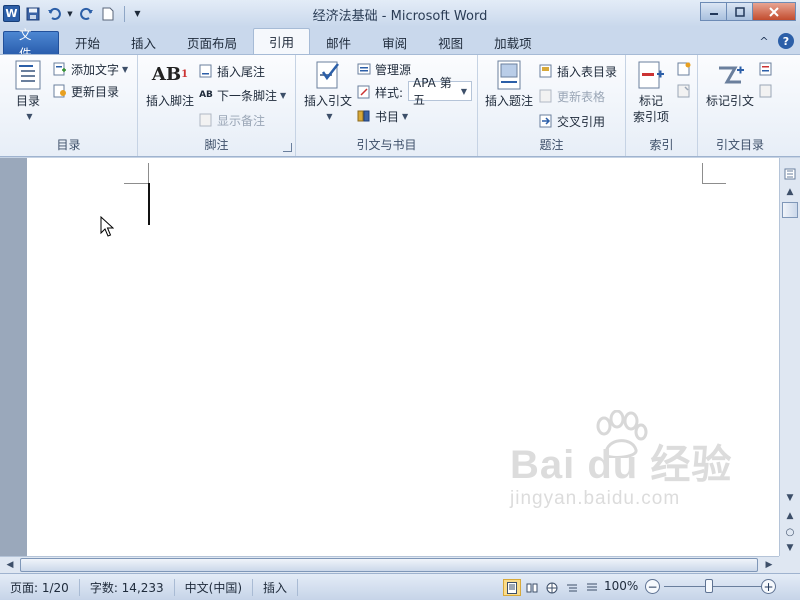 This screenshot has width=800, height=600. I want to click on insert-endnote-button: 插入尾注, so click(231, 71).